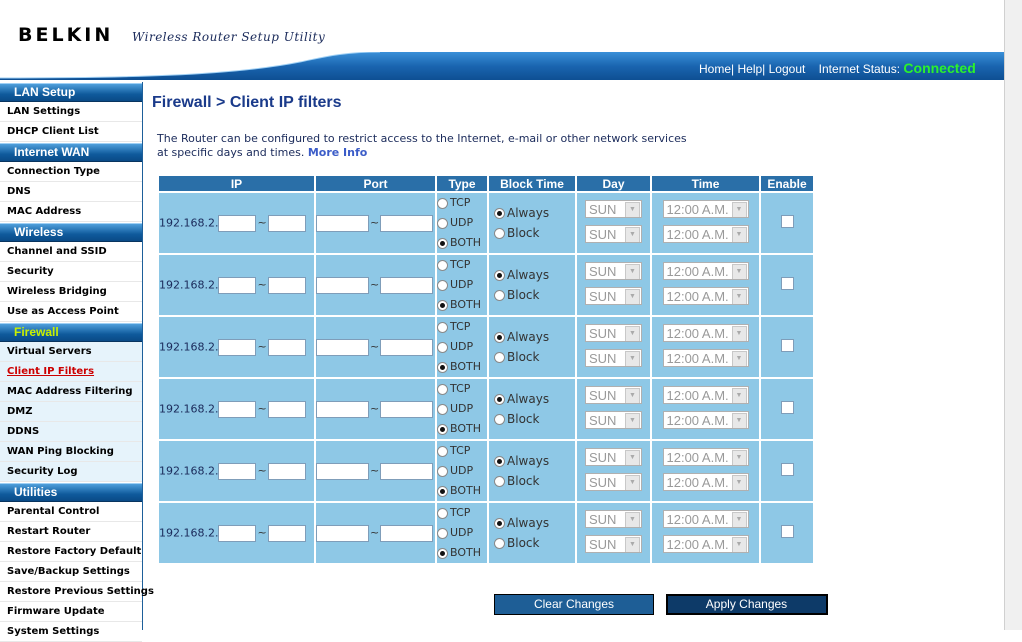  I want to click on sidebar-item-dhcp-client-list: DHCP Client List, so click(71, 132).